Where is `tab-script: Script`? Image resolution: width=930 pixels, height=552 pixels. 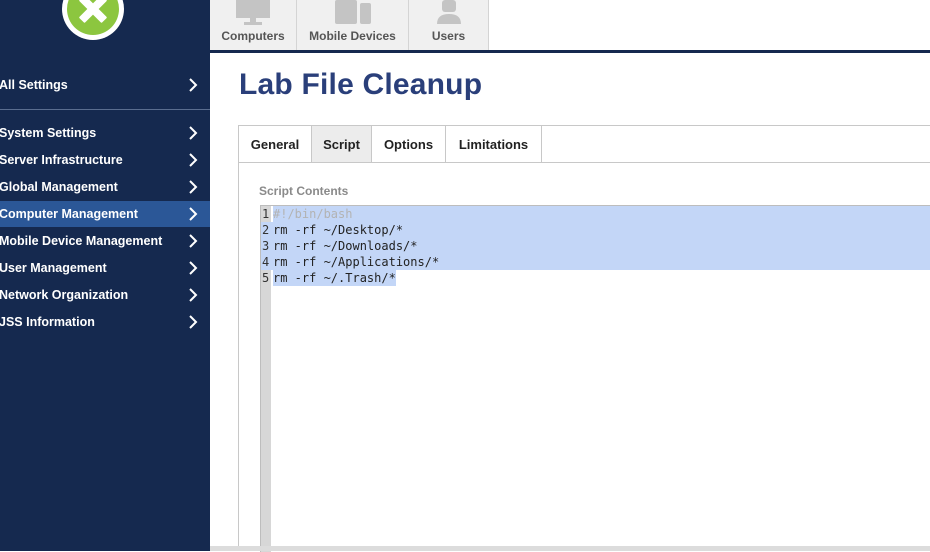 tab-script: Script is located at coordinates (342, 144).